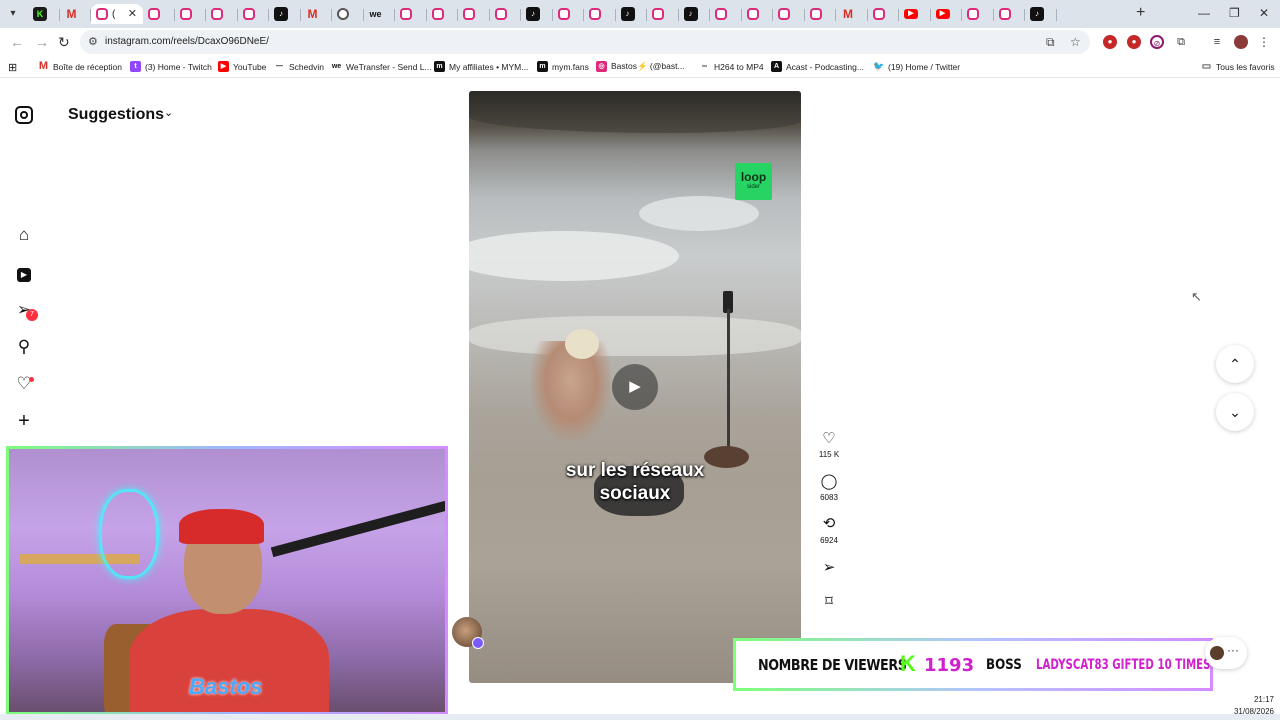 Image resolution: width=1280 pixels, height=720 pixels. I want to click on messages-pill: ···, so click(1226, 653).